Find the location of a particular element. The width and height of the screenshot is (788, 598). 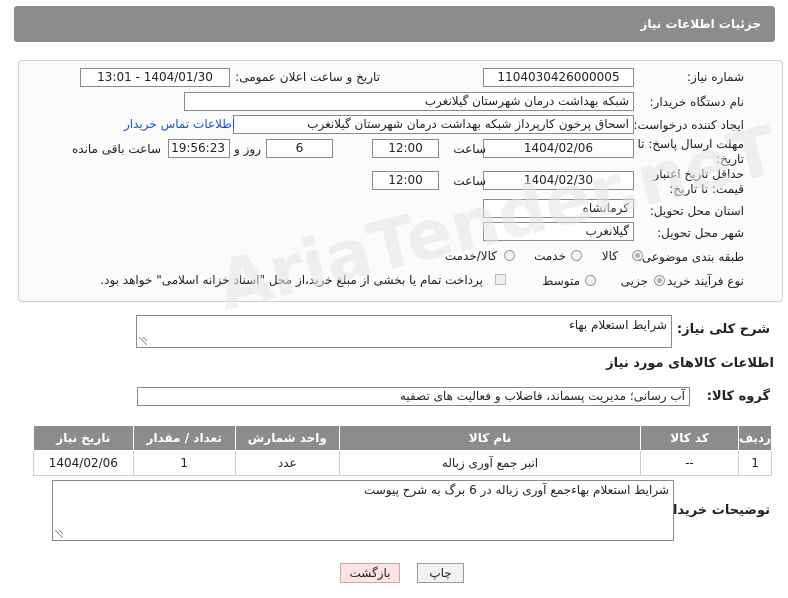

category-radio-service is located at coordinates (576, 255).